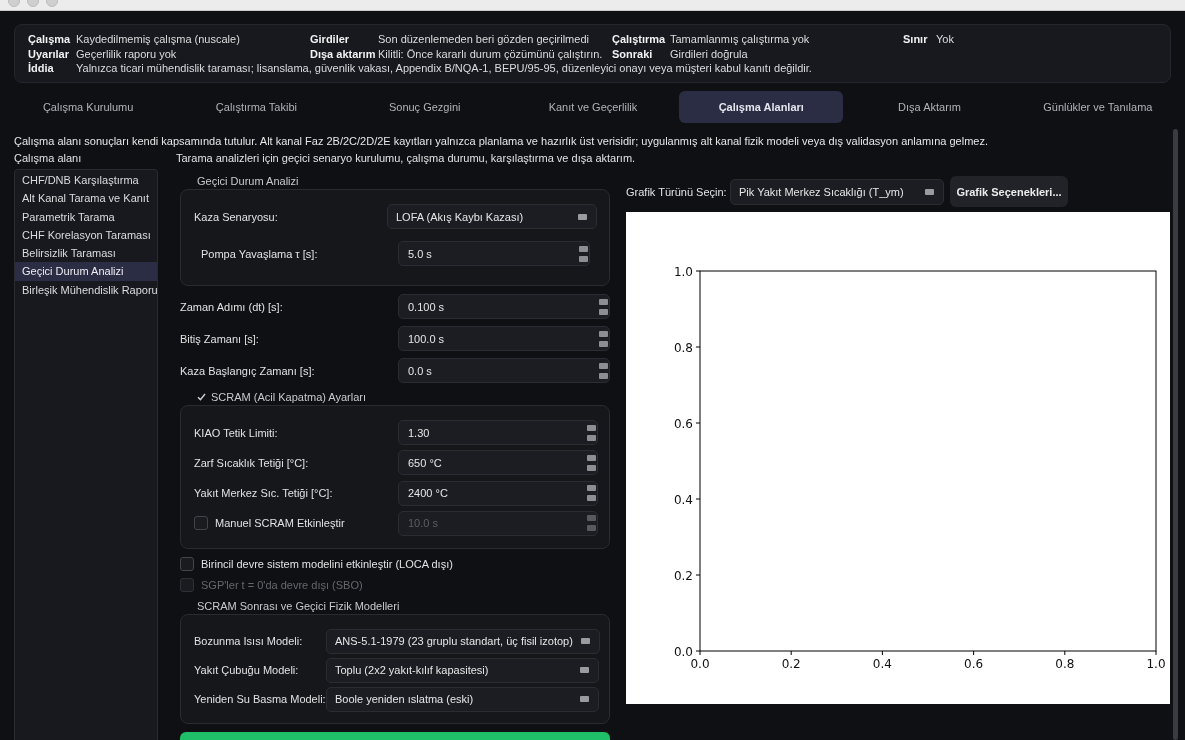 This screenshot has height=740, width=1185. What do you see at coordinates (41, 68) in the screenshot?
I see `summary-label: İddia` at bounding box center [41, 68].